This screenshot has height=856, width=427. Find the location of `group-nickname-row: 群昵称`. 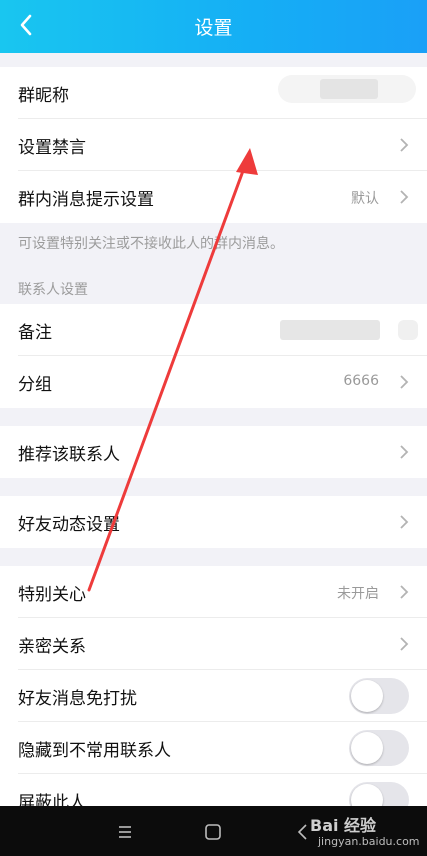

group-nickname-row: 群昵称 is located at coordinates (213, 93).